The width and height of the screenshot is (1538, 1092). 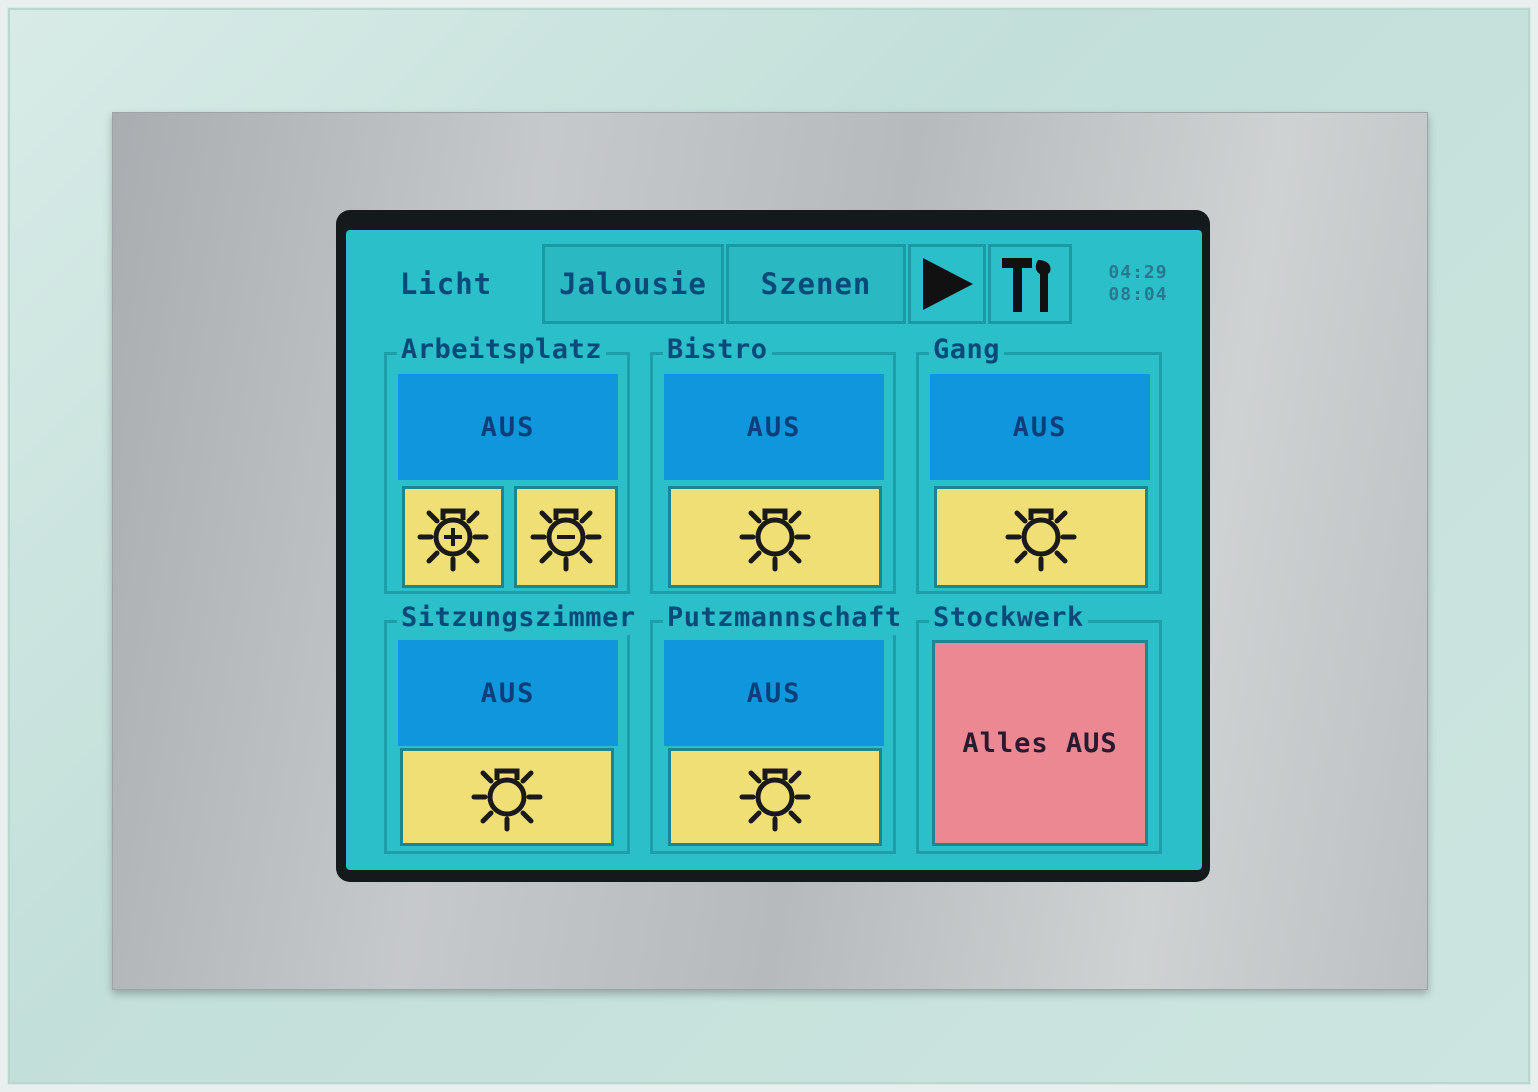 What do you see at coordinates (1138, 272) in the screenshot?
I see `clock-line-1: 04:29` at bounding box center [1138, 272].